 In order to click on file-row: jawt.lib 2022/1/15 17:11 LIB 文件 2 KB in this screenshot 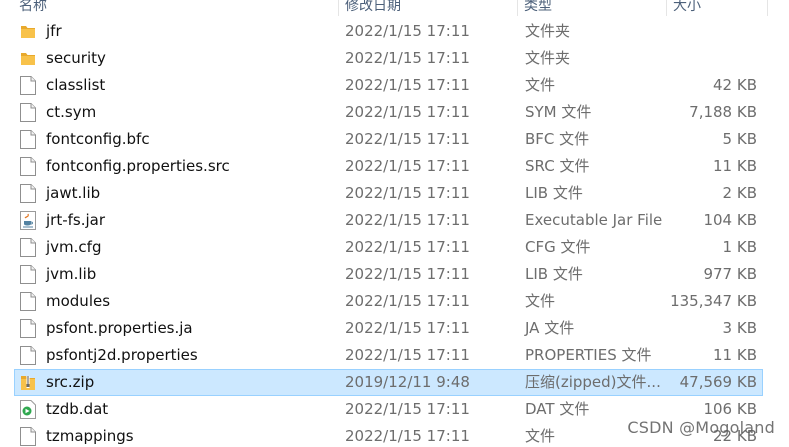, I will do `click(394, 193)`.